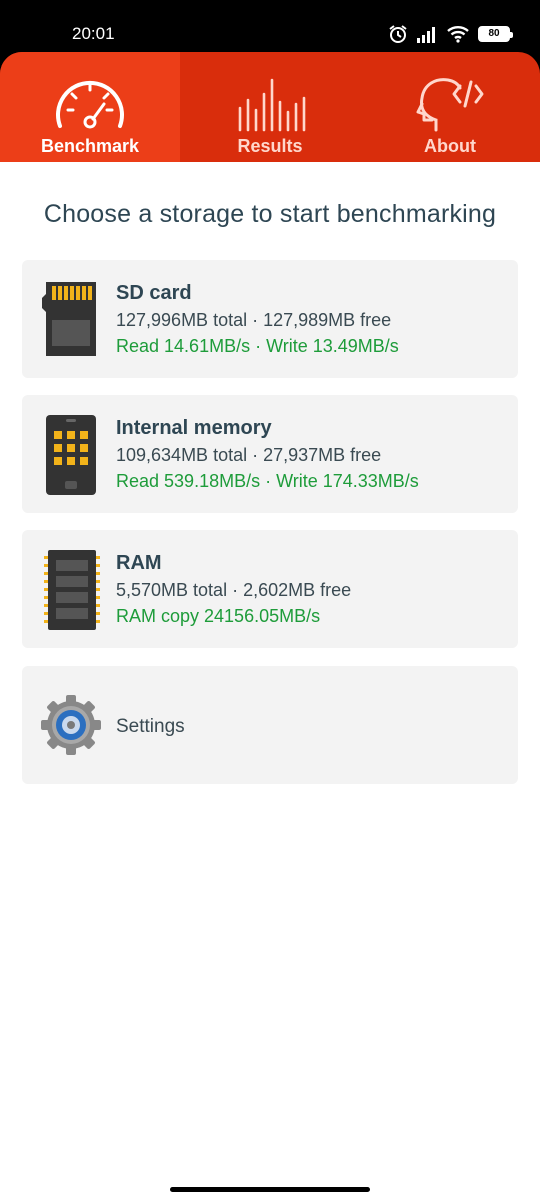 The height and width of the screenshot is (1200, 540). What do you see at coordinates (139, 563) in the screenshot?
I see `storage-title: RAM` at bounding box center [139, 563].